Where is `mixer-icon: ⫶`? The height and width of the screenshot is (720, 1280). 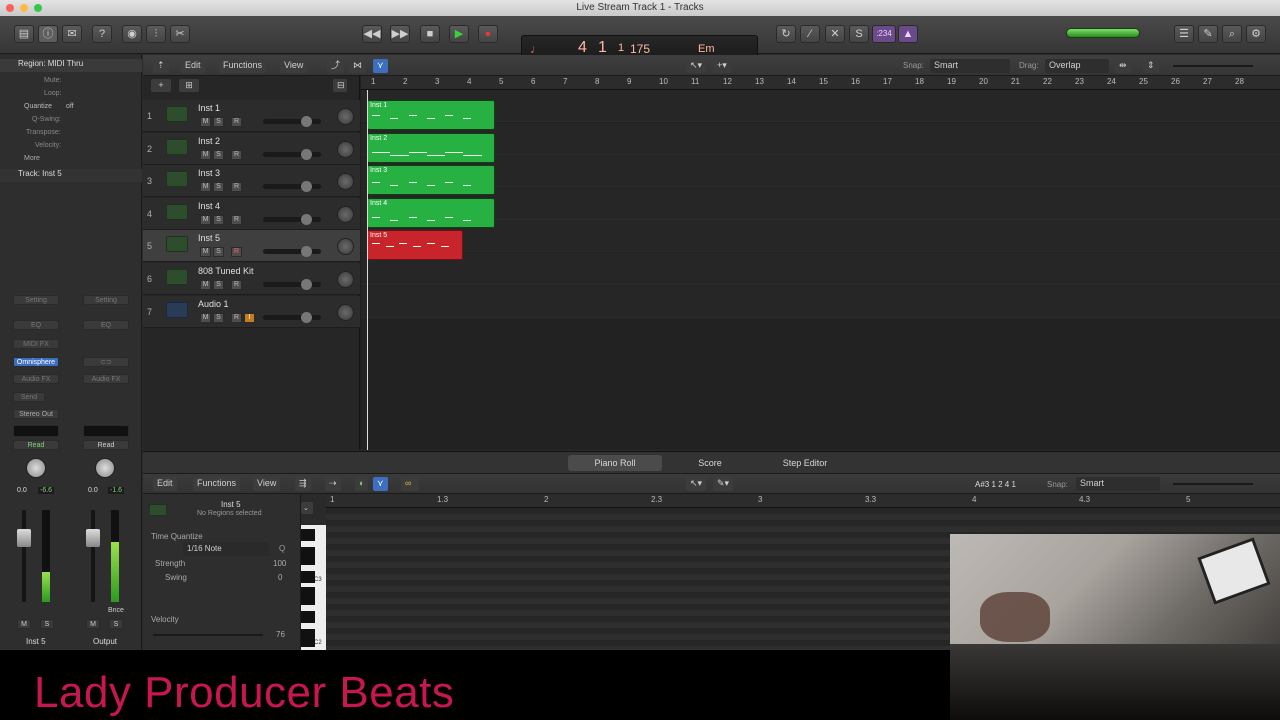
mixer-icon: ⫶ is located at coordinates (156, 34).